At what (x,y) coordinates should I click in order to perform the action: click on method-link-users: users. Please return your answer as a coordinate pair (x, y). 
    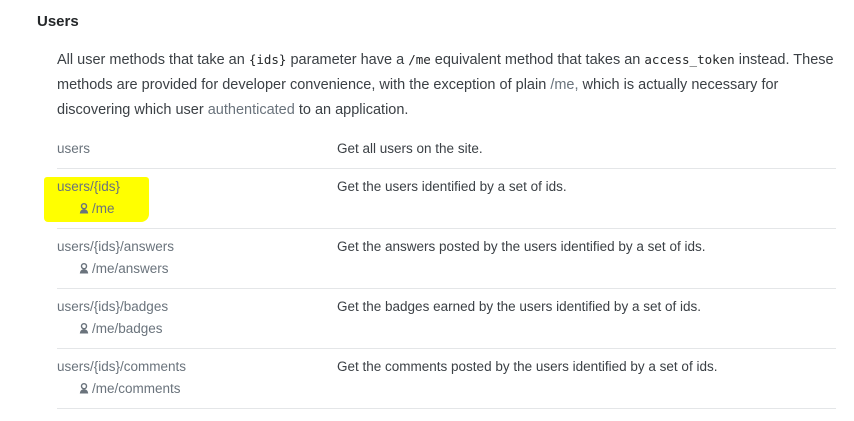
    Looking at the image, I should click on (73, 148).